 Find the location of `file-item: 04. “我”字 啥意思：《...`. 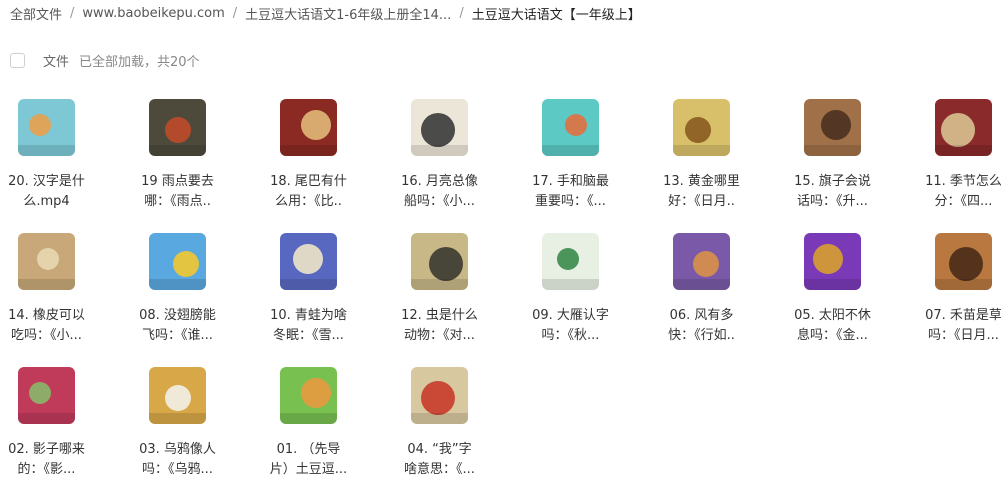

file-item: 04. “我”字 啥意思：《... is located at coordinates (458, 424).